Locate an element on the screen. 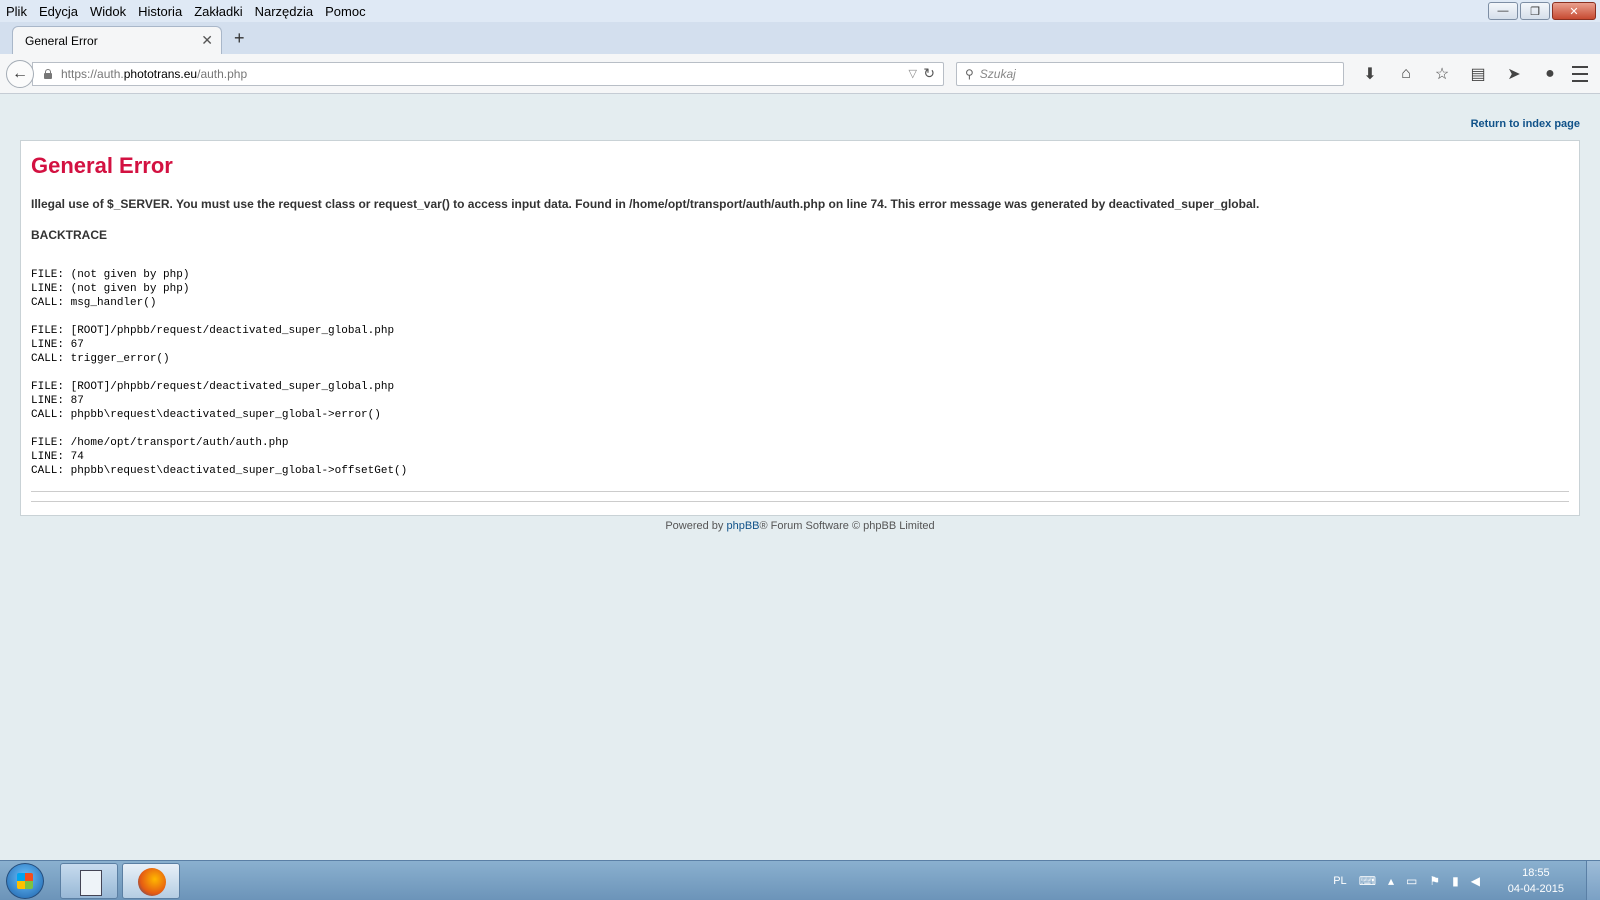 This screenshot has width=1600, height=900. trace-call: CALL: trigger_error() is located at coordinates (100, 359).